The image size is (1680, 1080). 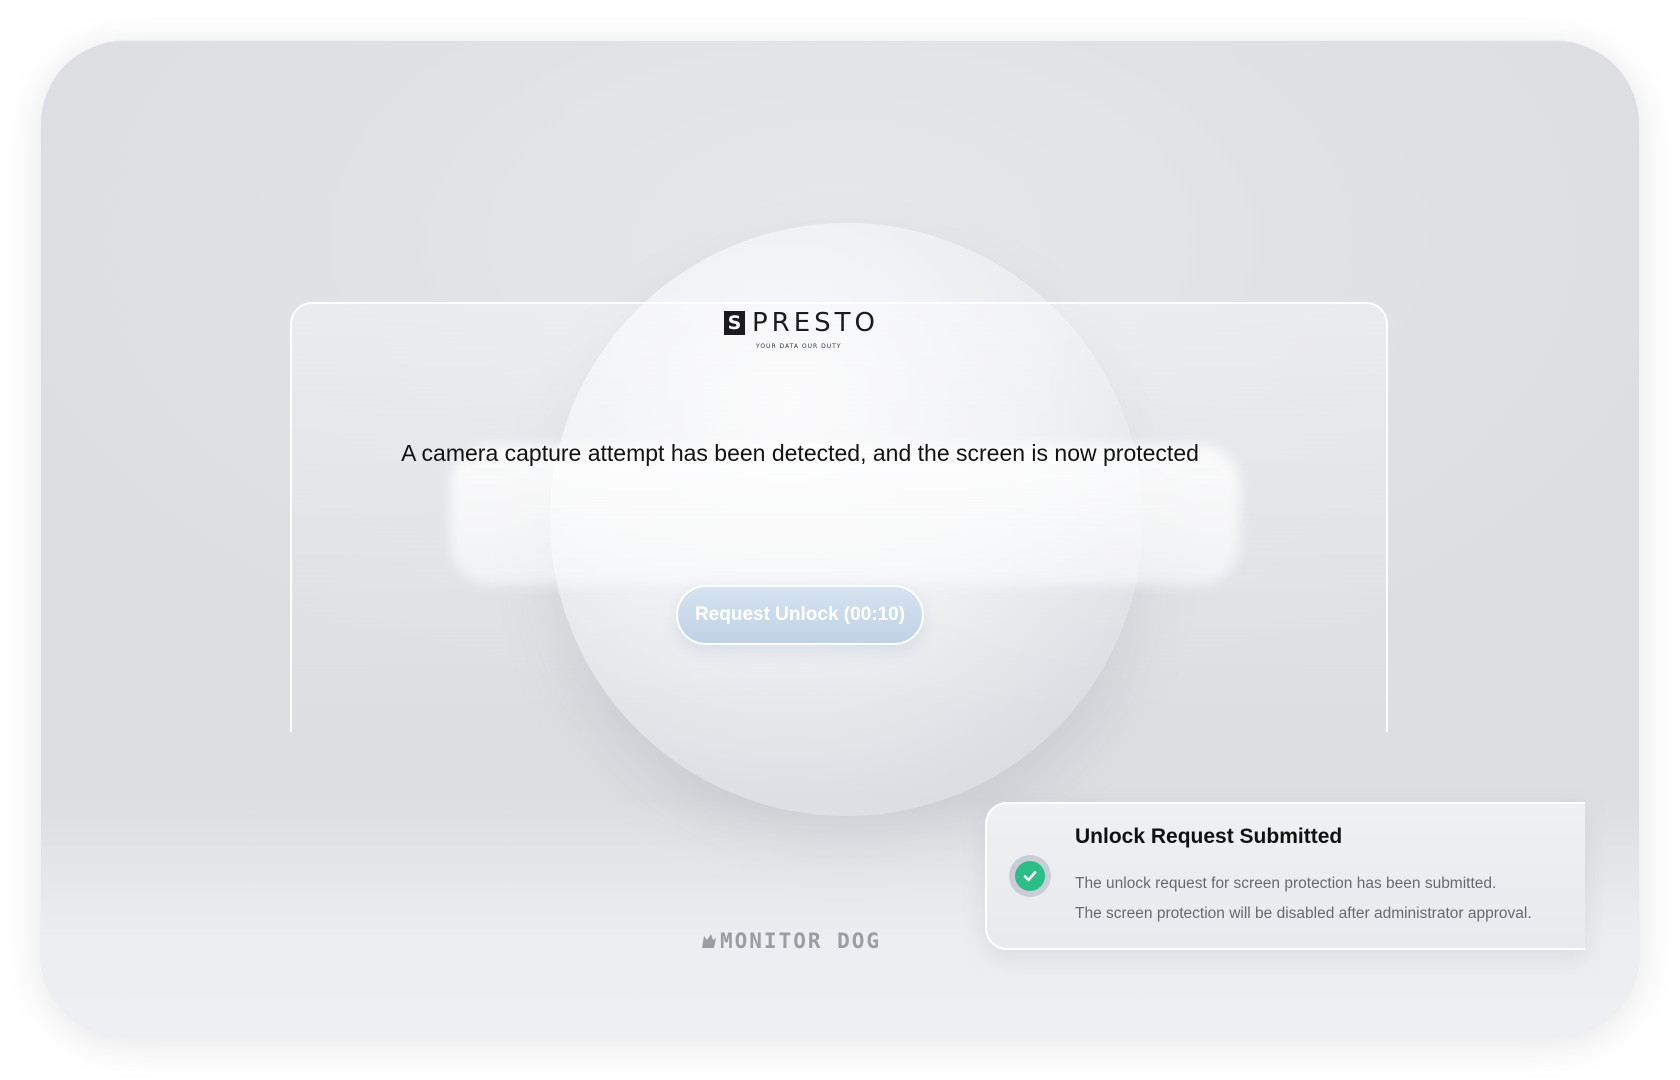 I want to click on presto-logo: S PRESTO YOUR DATA OUR DUTY, so click(x=804, y=332).